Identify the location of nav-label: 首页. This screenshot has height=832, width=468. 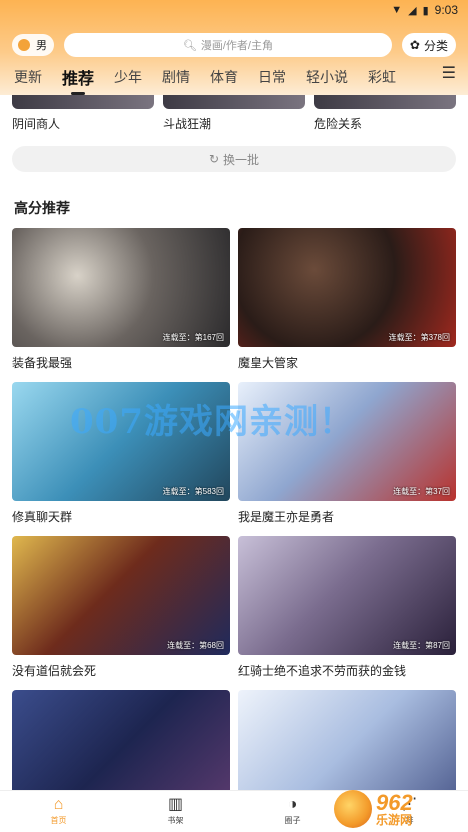
(58, 820).